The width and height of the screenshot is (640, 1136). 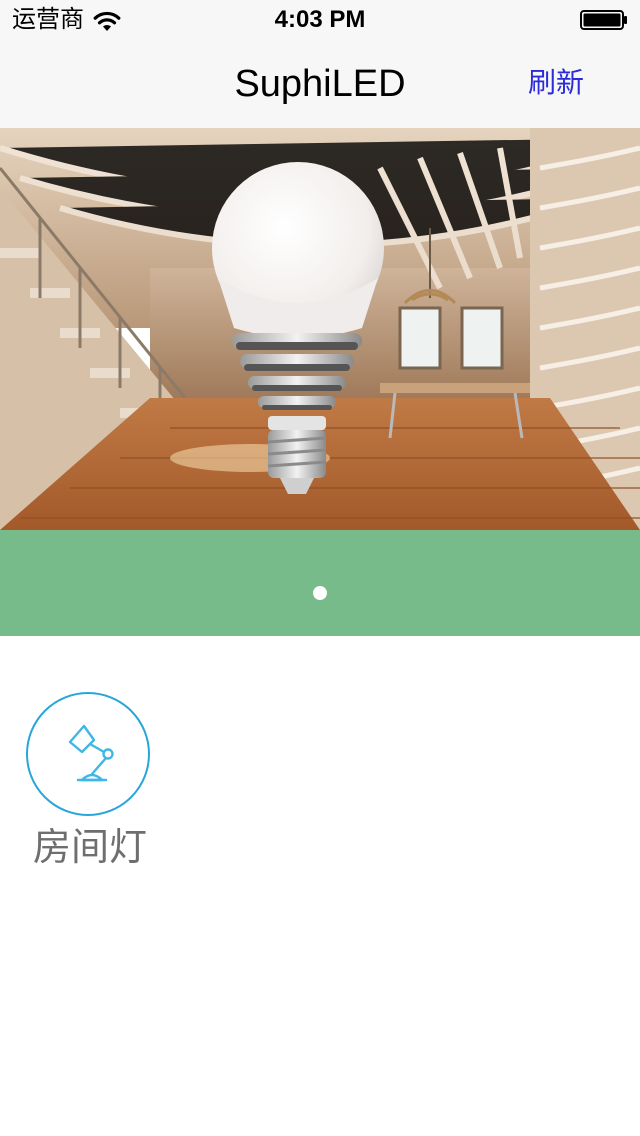 I want to click on page-indicator-band, so click(x=320, y=583).